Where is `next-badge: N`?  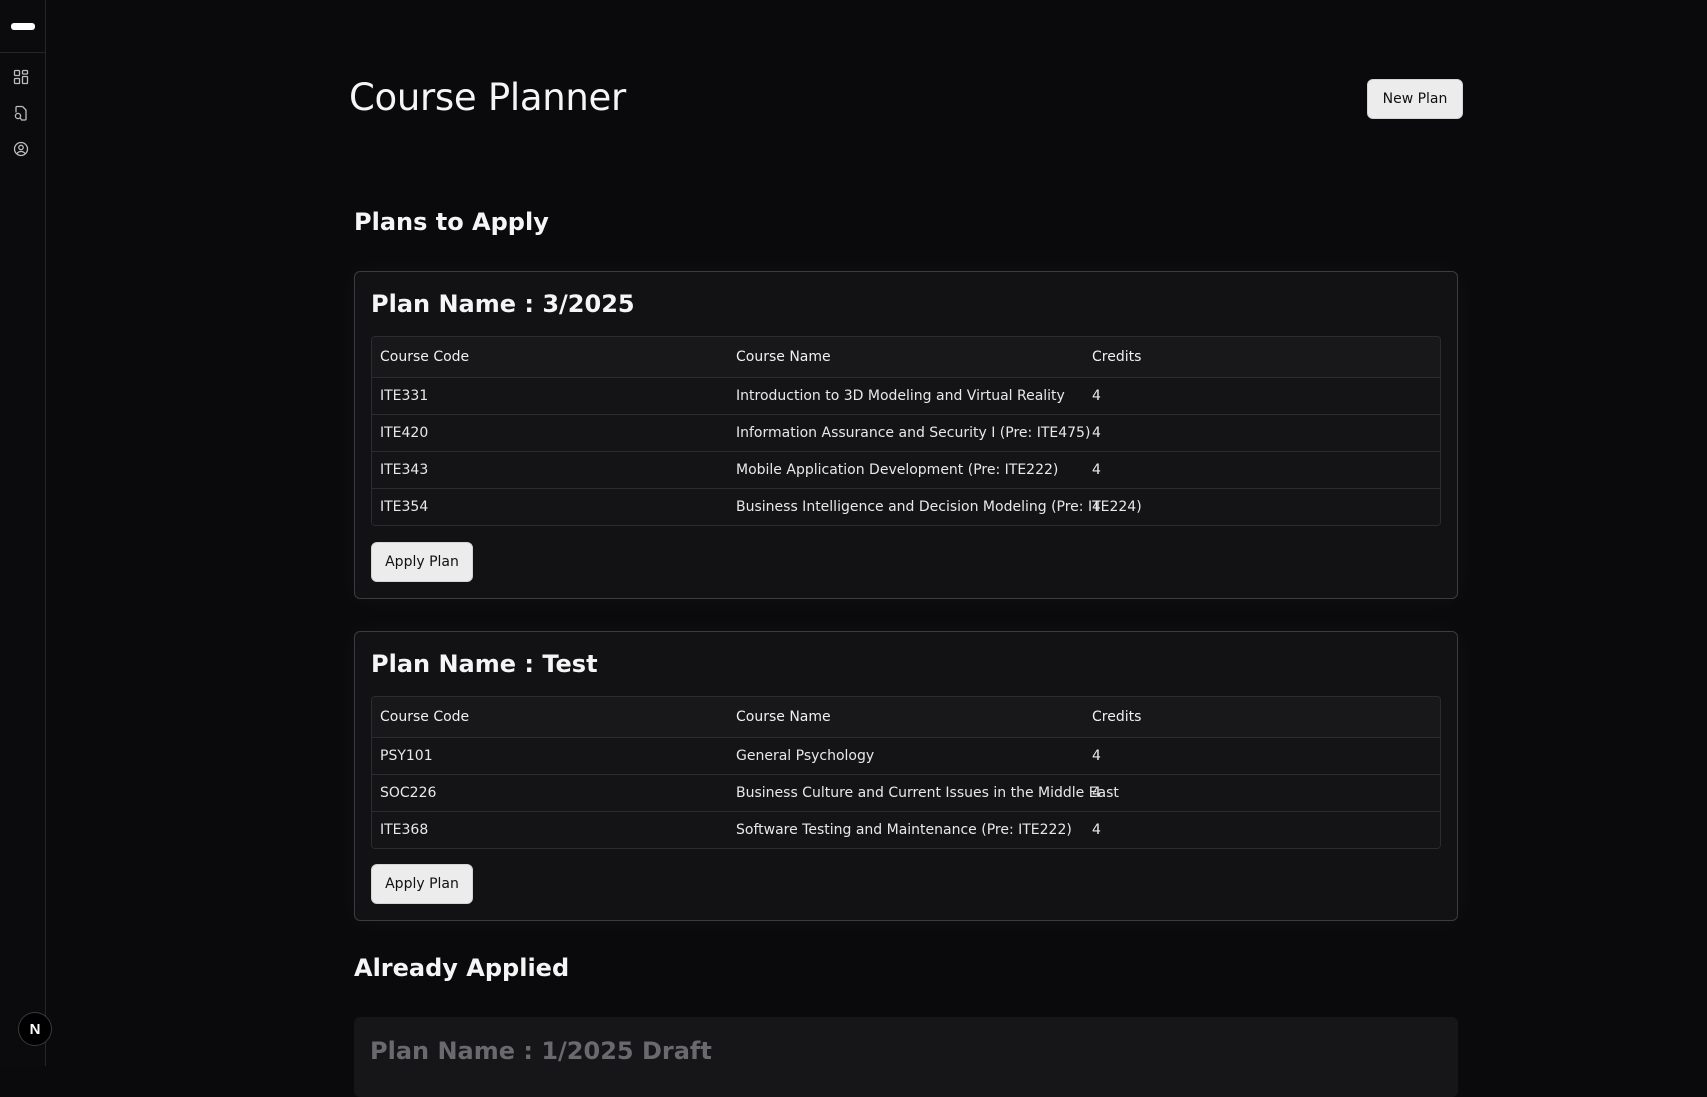 next-badge: N is located at coordinates (35, 1029).